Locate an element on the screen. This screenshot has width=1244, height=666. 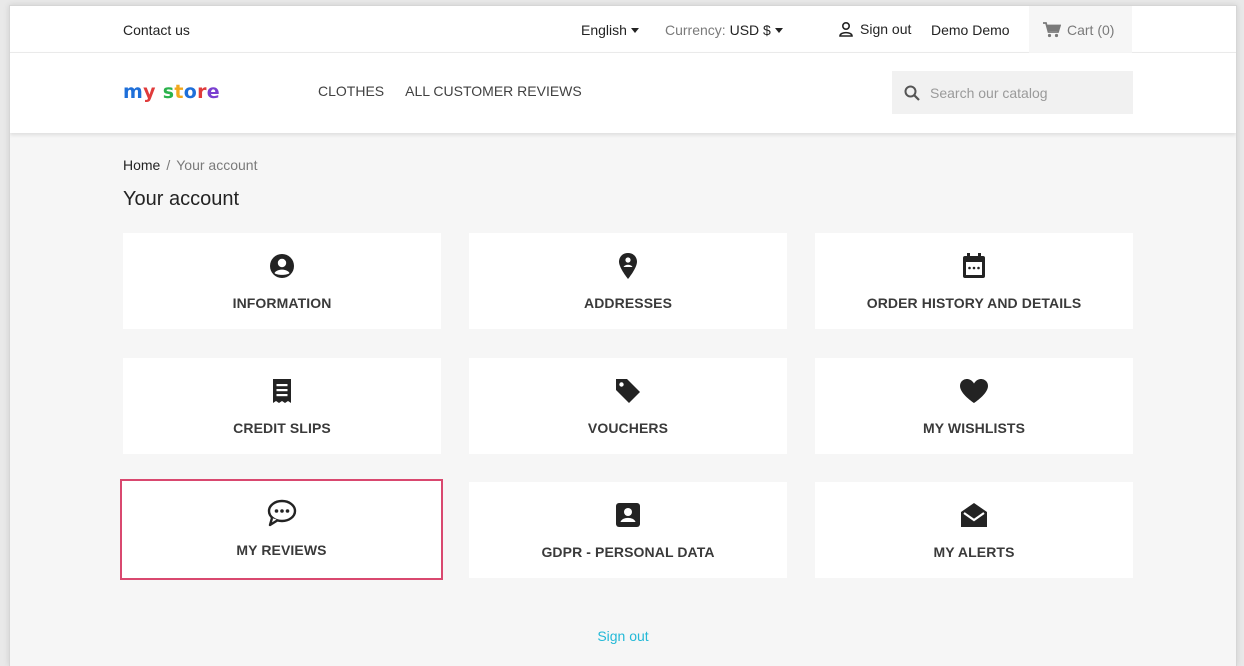
tile-my-reviews: MY REVIEWS is located at coordinates (281, 529).